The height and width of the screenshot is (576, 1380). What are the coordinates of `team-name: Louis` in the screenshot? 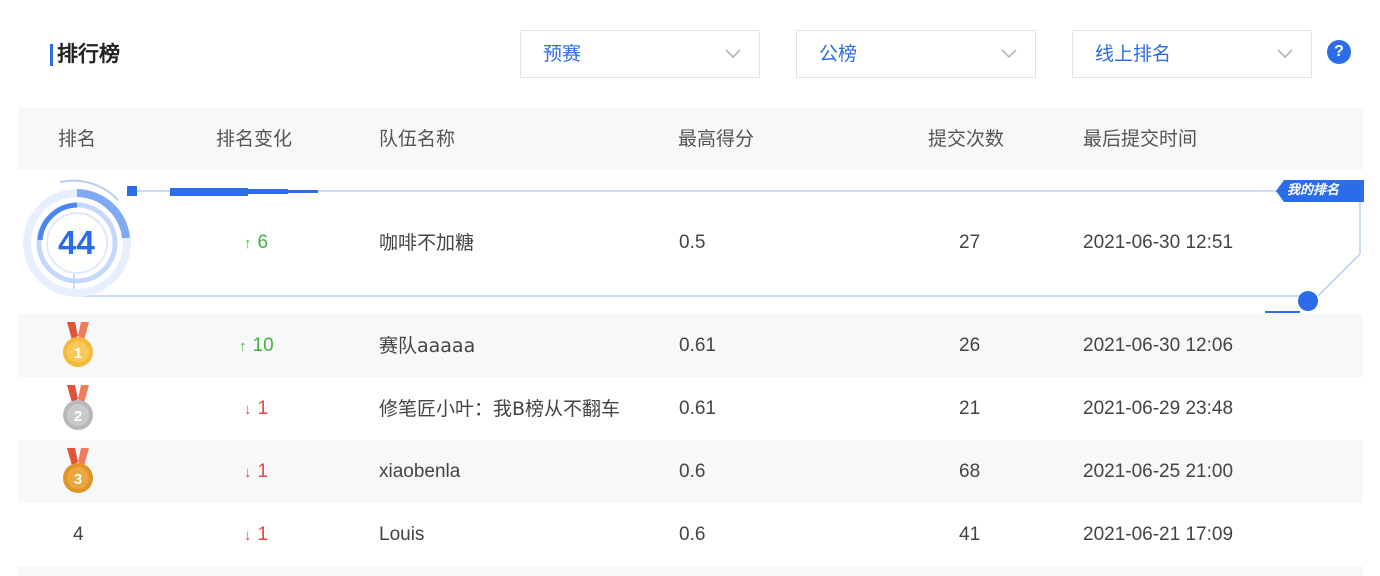 It's located at (402, 534).